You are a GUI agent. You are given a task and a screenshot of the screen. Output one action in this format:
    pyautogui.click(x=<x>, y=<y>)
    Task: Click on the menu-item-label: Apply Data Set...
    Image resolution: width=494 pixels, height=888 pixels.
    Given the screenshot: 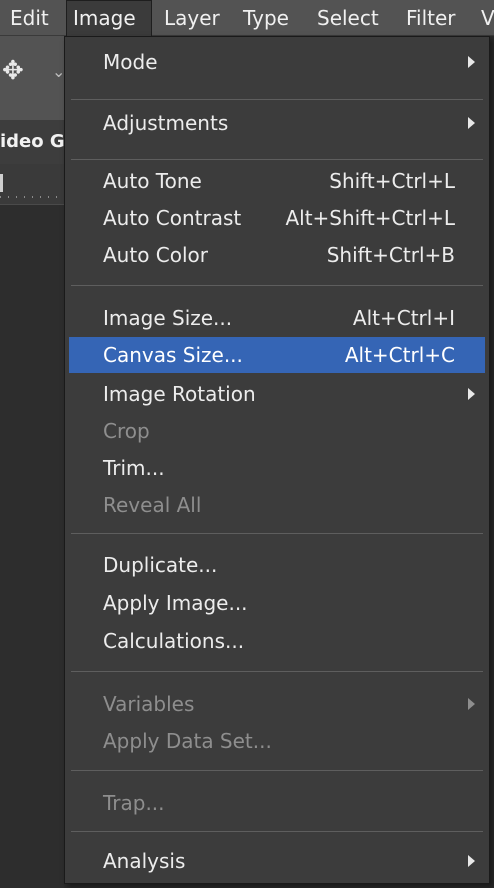 What is the action you would take?
    pyautogui.click(x=187, y=741)
    